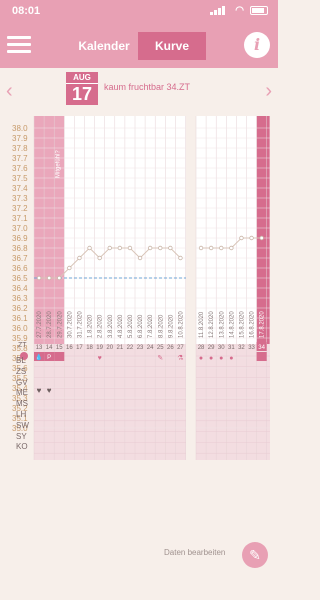 This screenshot has width=320, height=600. Describe the element at coordinates (221, 348) in the screenshot. I see `cycle-day-number: 30` at that location.